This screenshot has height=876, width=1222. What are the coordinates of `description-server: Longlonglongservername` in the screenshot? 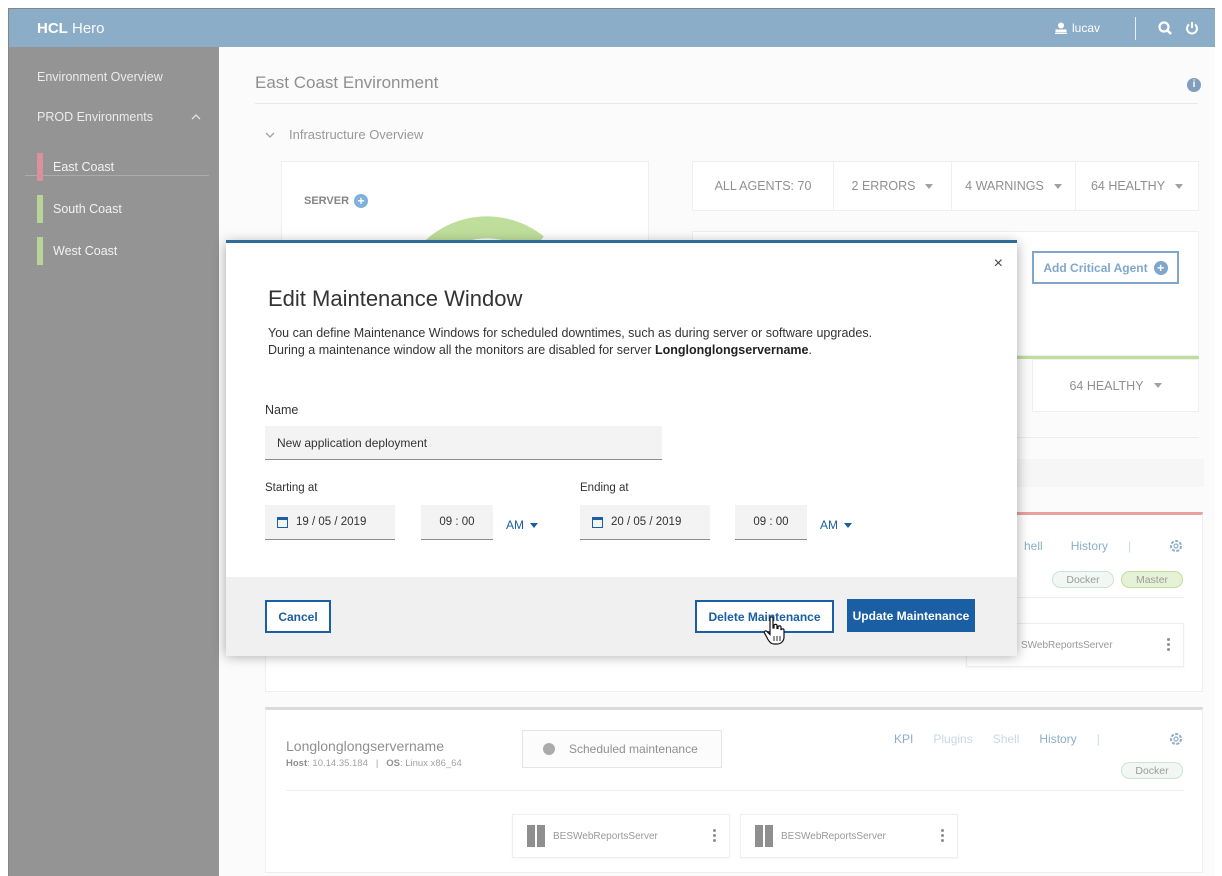 It's located at (732, 350).